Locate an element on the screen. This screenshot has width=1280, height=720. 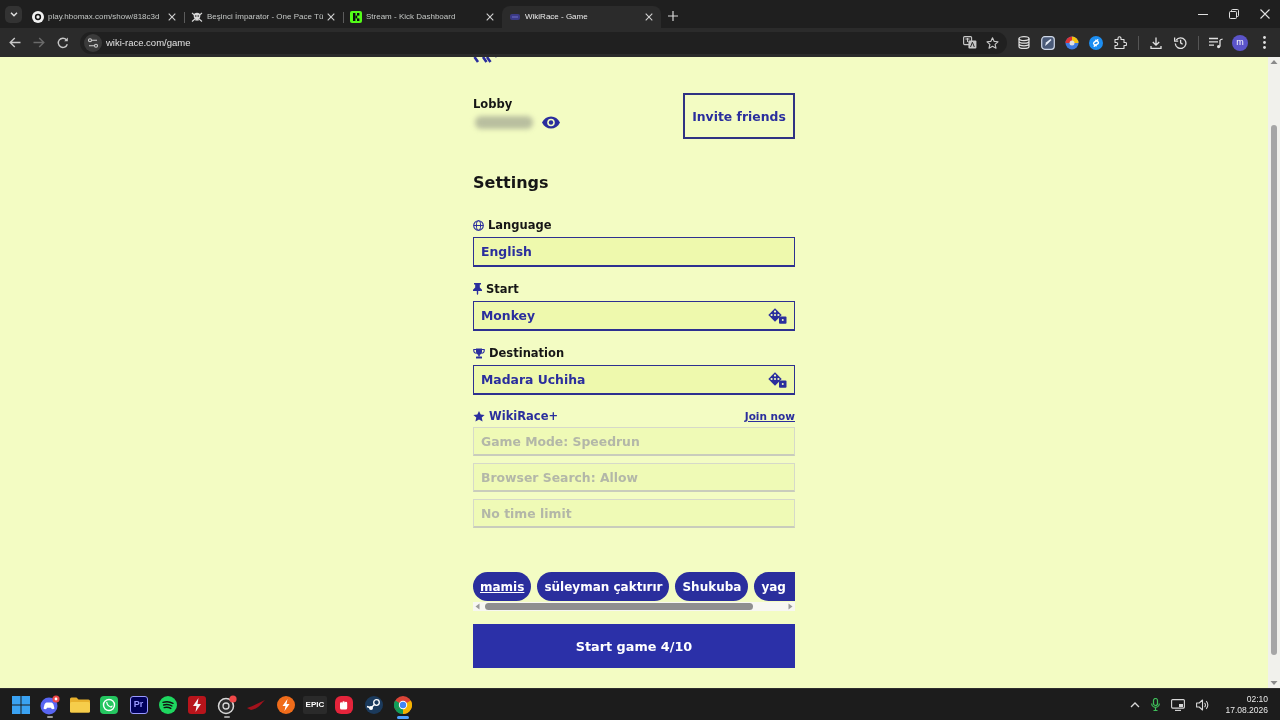
tile-favicon-icon is located at coordinates (515, 17).